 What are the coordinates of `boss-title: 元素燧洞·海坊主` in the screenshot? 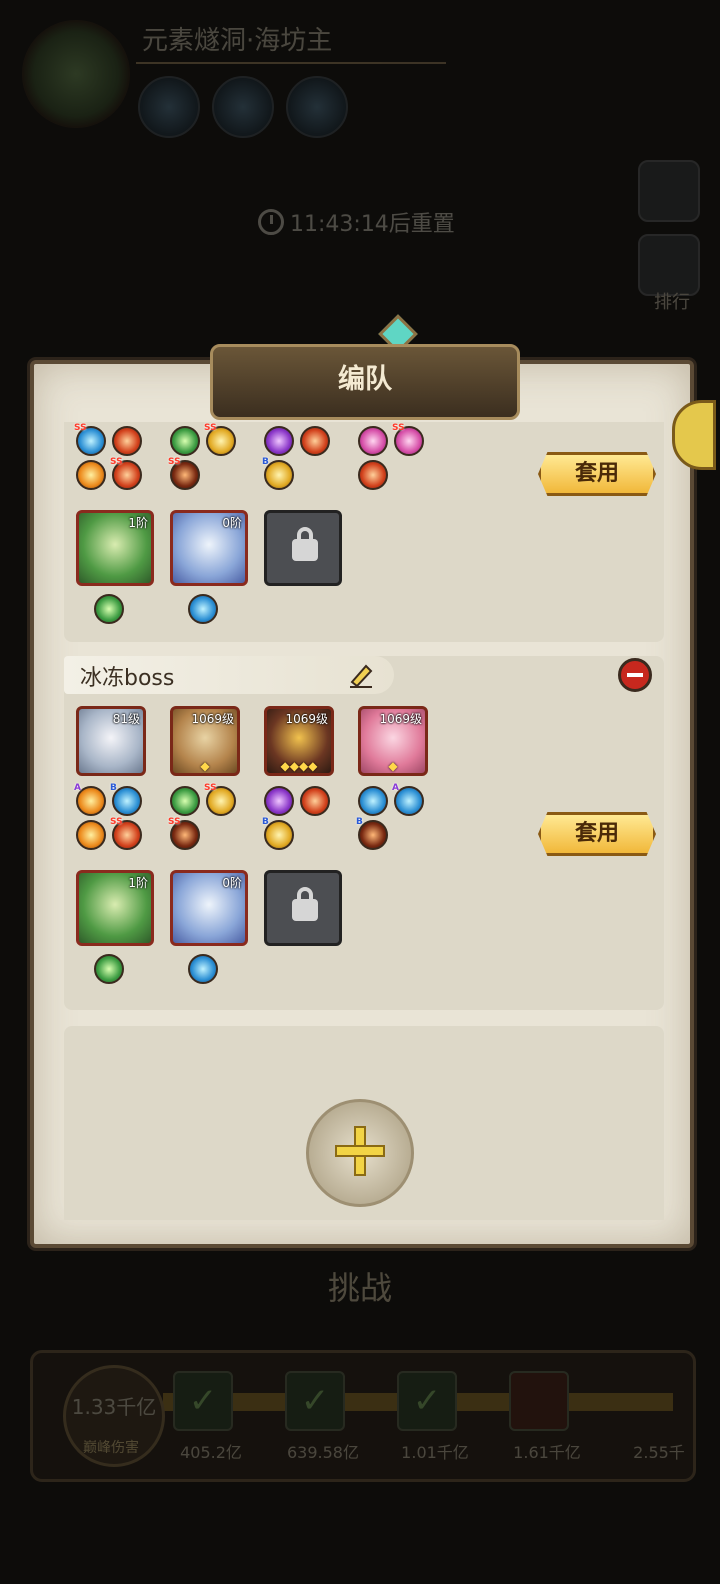 It's located at (237, 41).